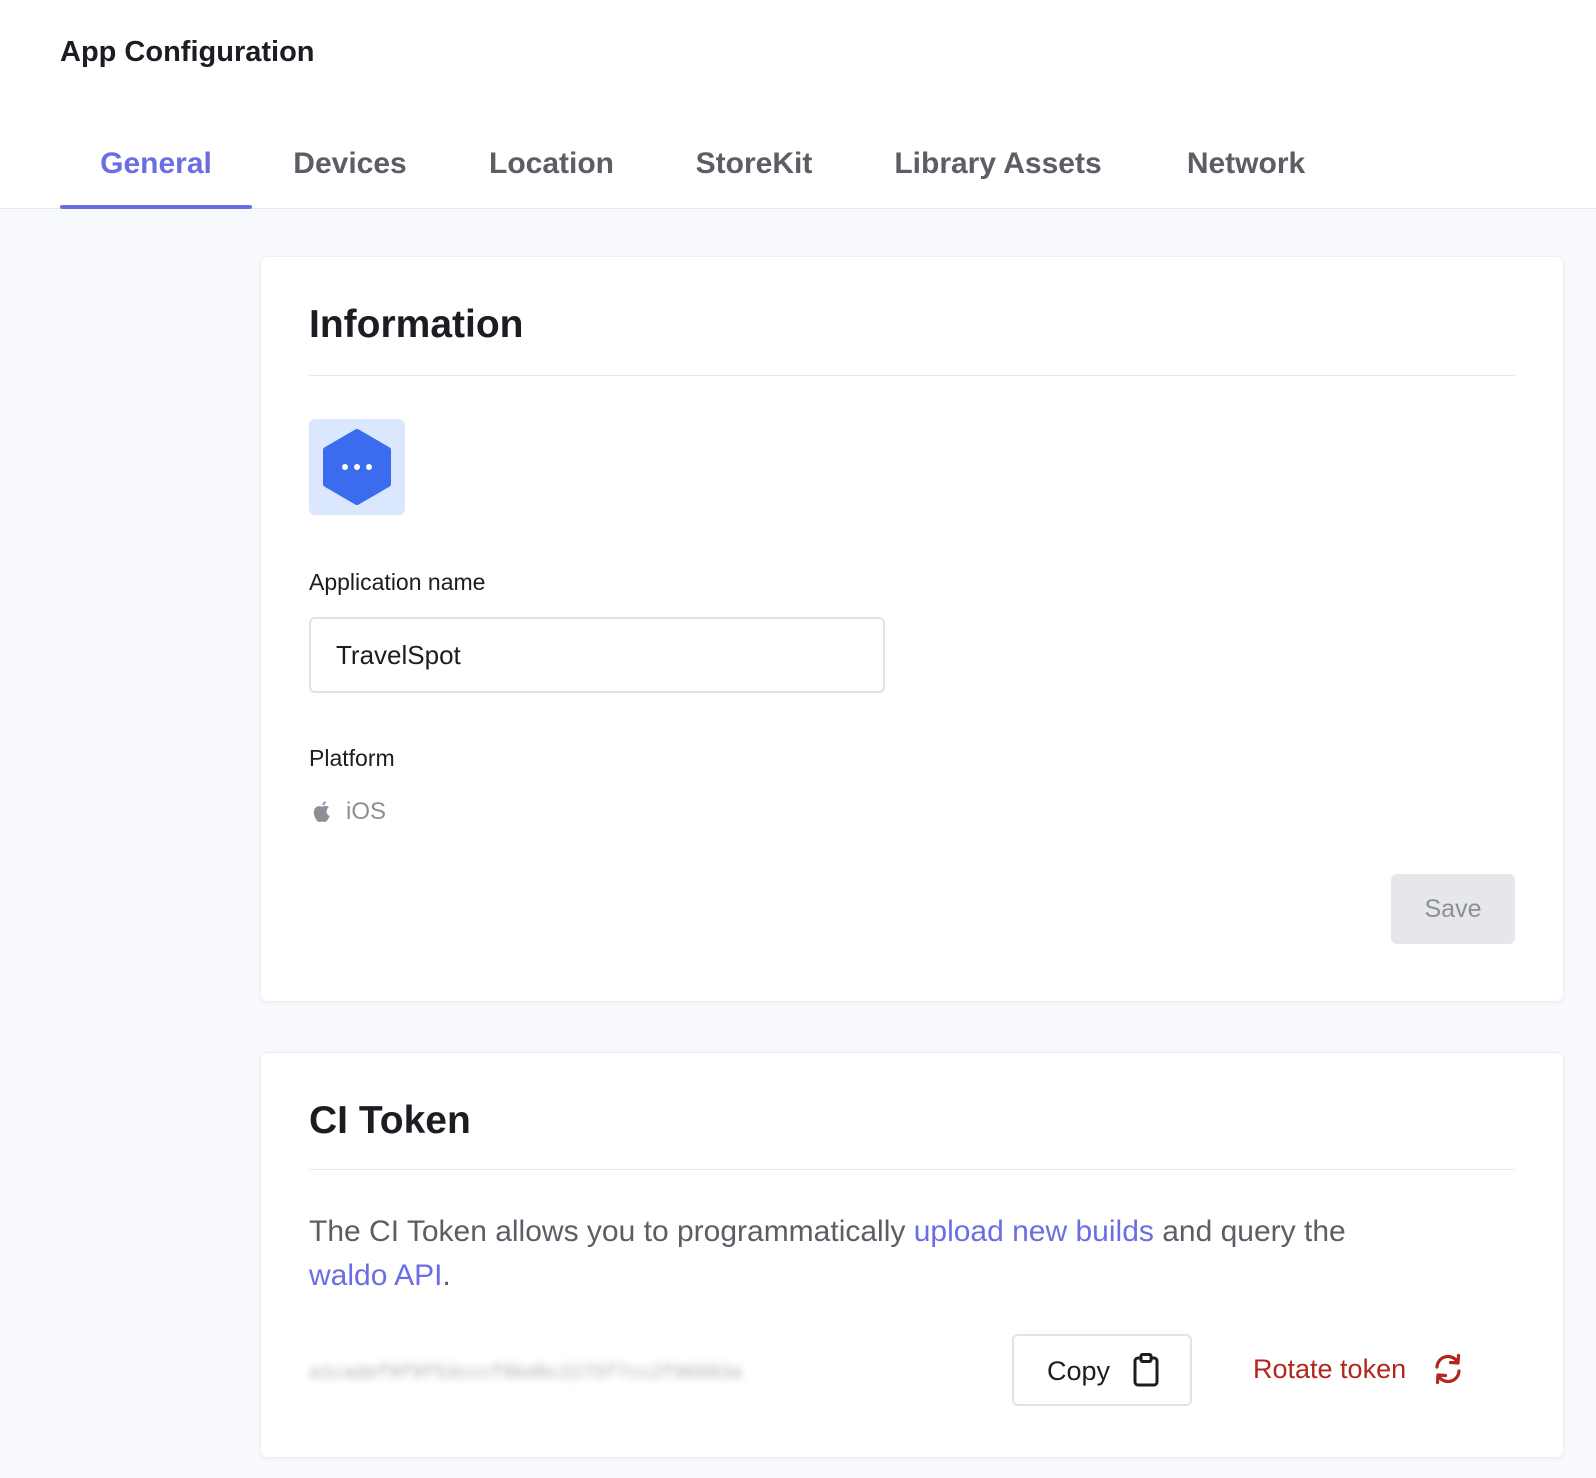 The image size is (1596, 1478). Describe the element at coordinates (156, 174) in the screenshot. I see `tab-general: General` at that location.